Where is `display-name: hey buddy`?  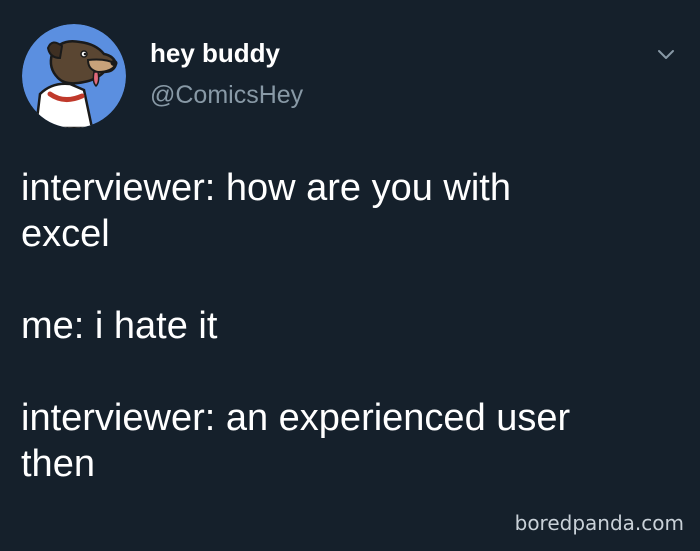 display-name: hey buddy is located at coordinates (226, 53).